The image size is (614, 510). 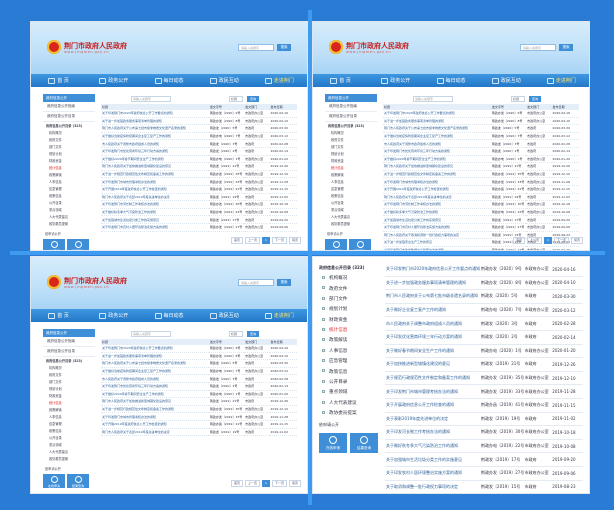 I want to click on doc-title-link: 关于开展政府信息公开工作检查的通知, so click(x=433, y=405).